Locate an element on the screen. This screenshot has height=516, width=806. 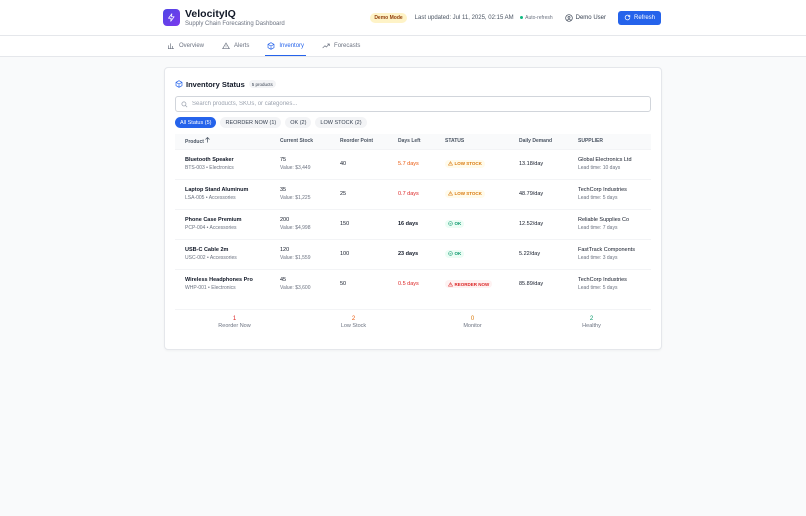
demo-mode-badge: Demo Mode is located at coordinates (388, 17).